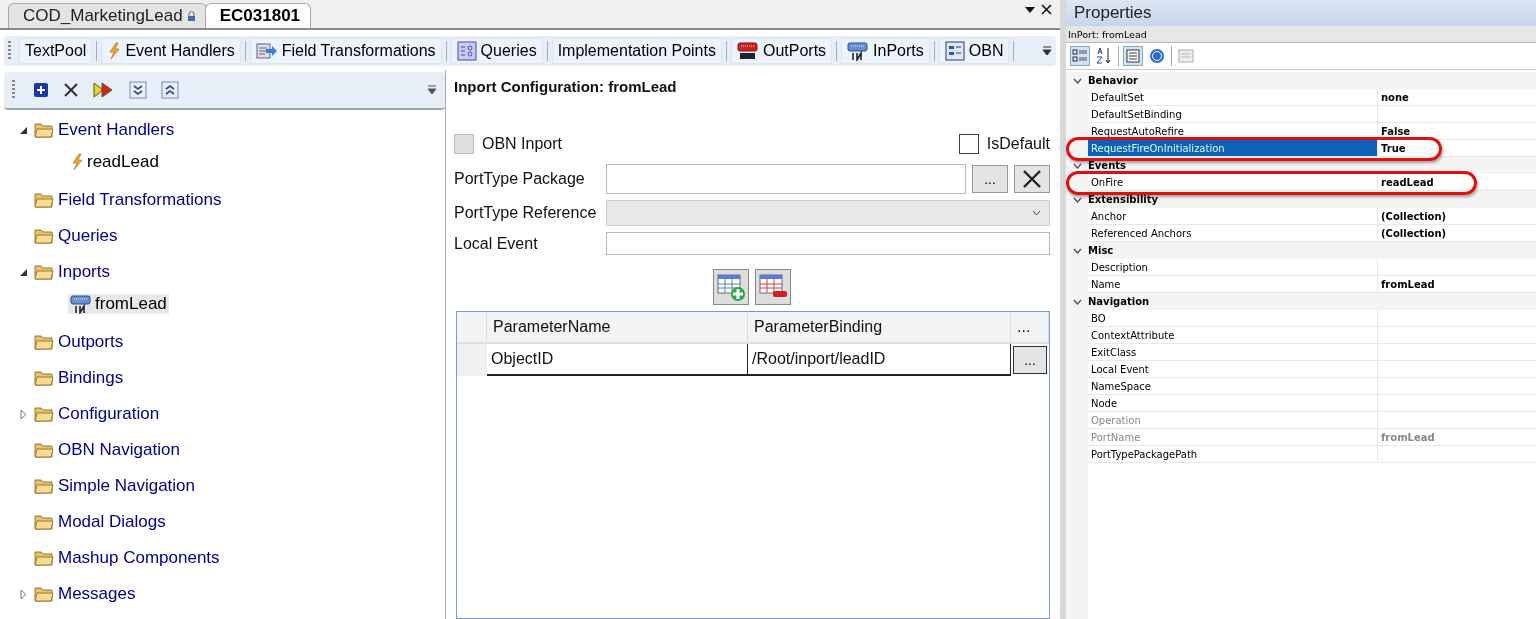 Image resolution: width=1536 pixels, height=619 pixels. I want to click on column-header: ParameterName, so click(617, 328).